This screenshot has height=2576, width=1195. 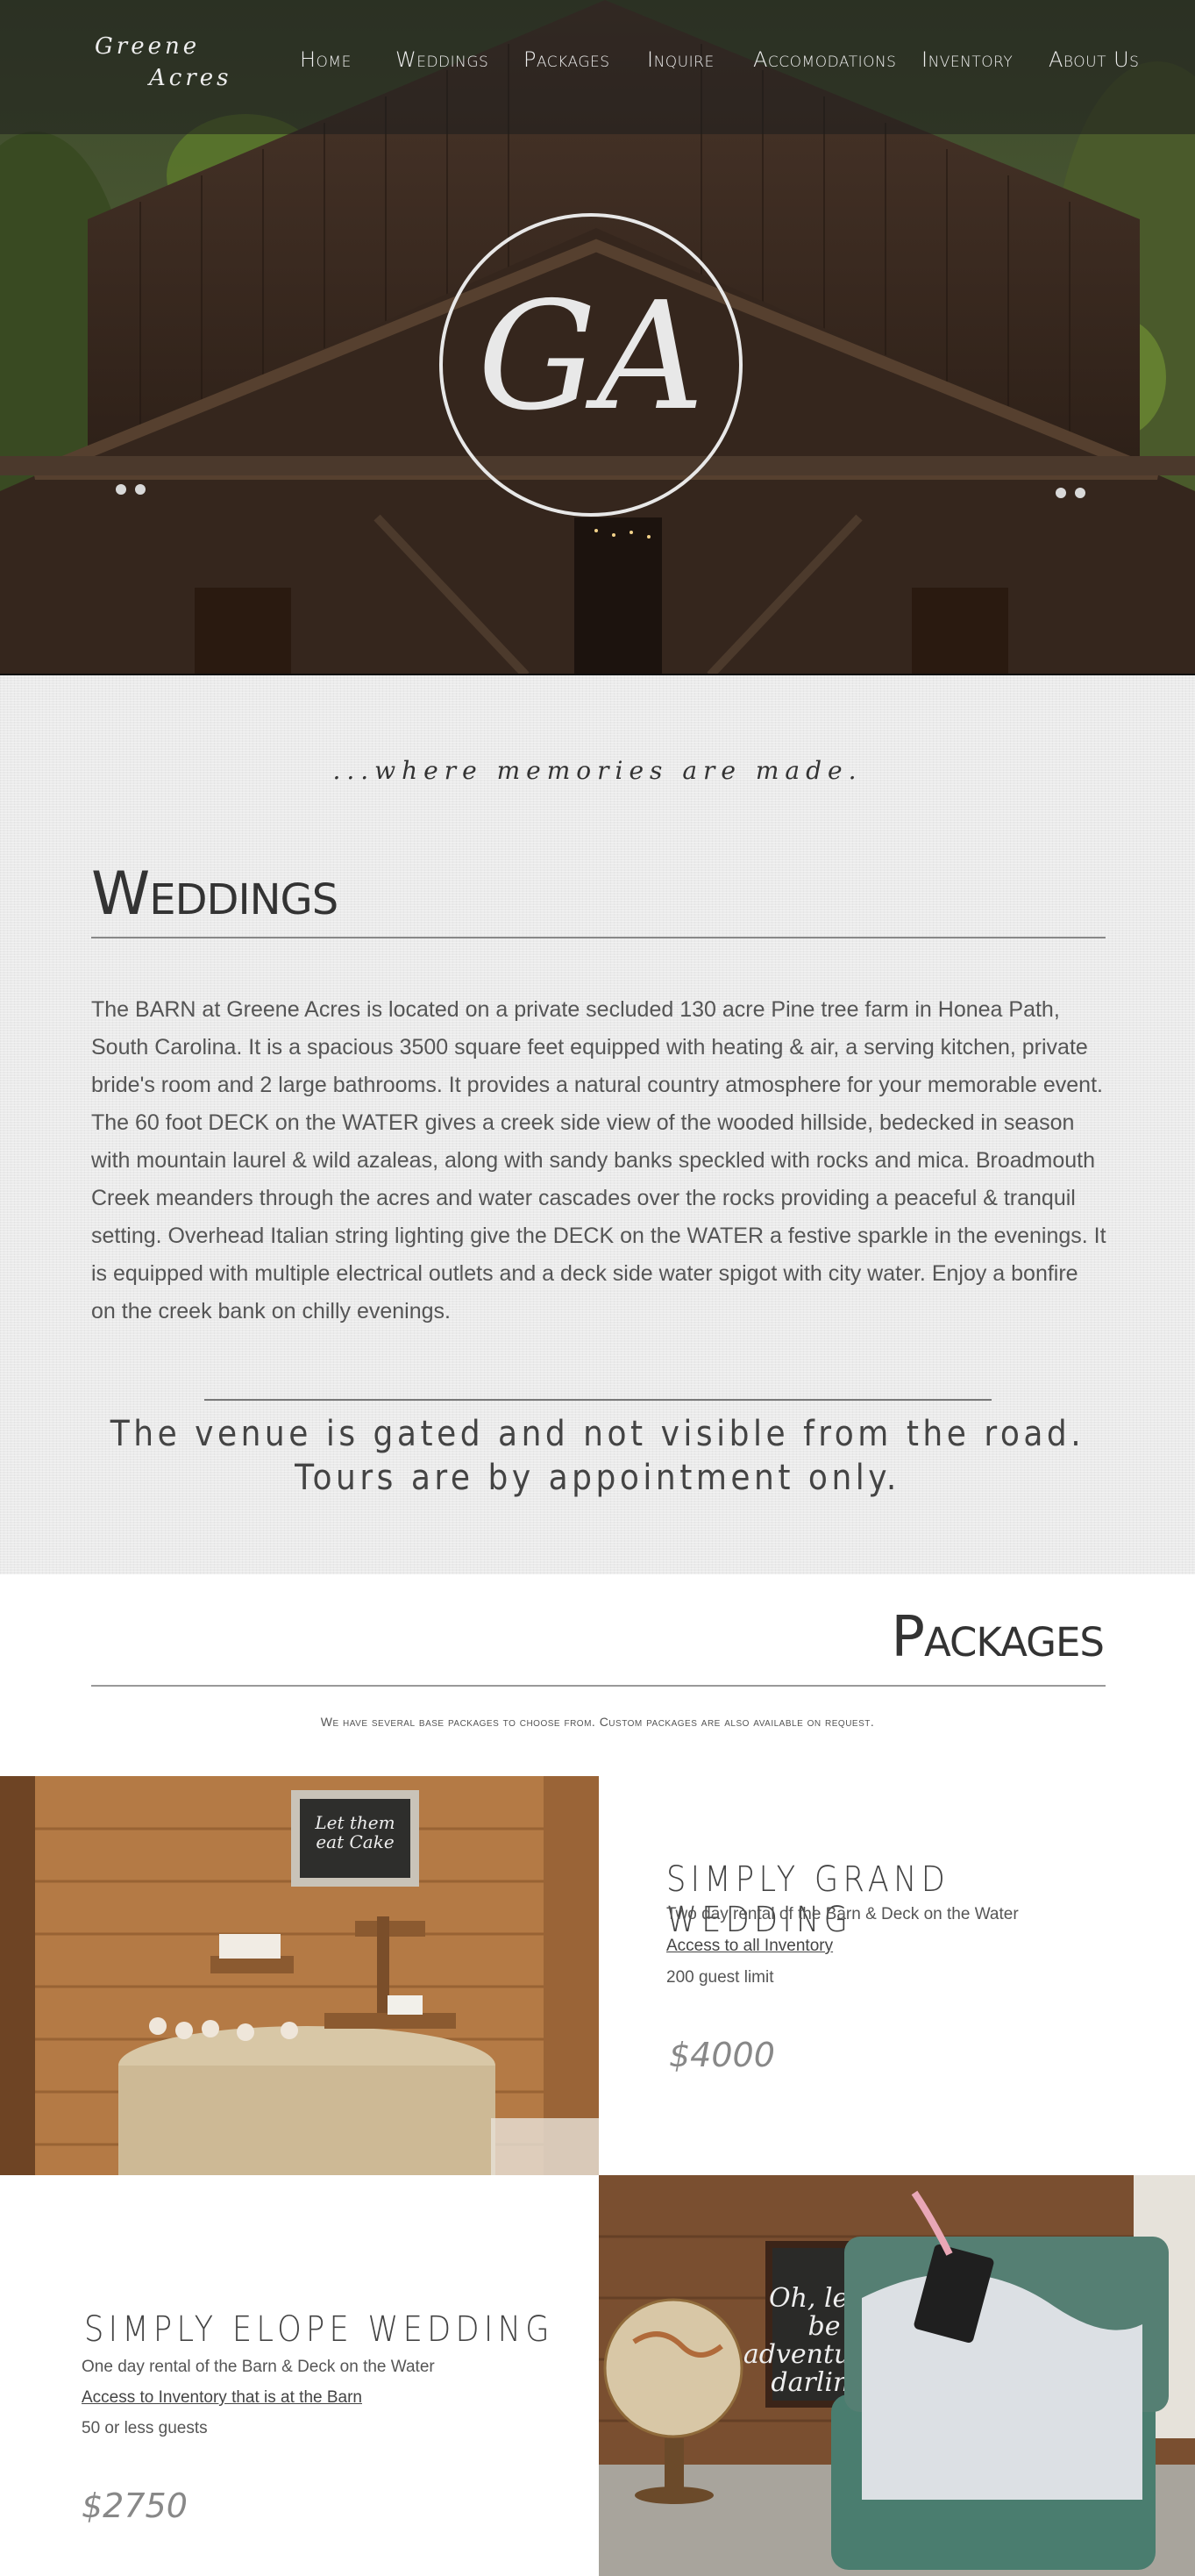 What do you see at coordinates (566, 60) in the screenshot?
I see `nav-packages: Packages` at bounding box center [566, 60].